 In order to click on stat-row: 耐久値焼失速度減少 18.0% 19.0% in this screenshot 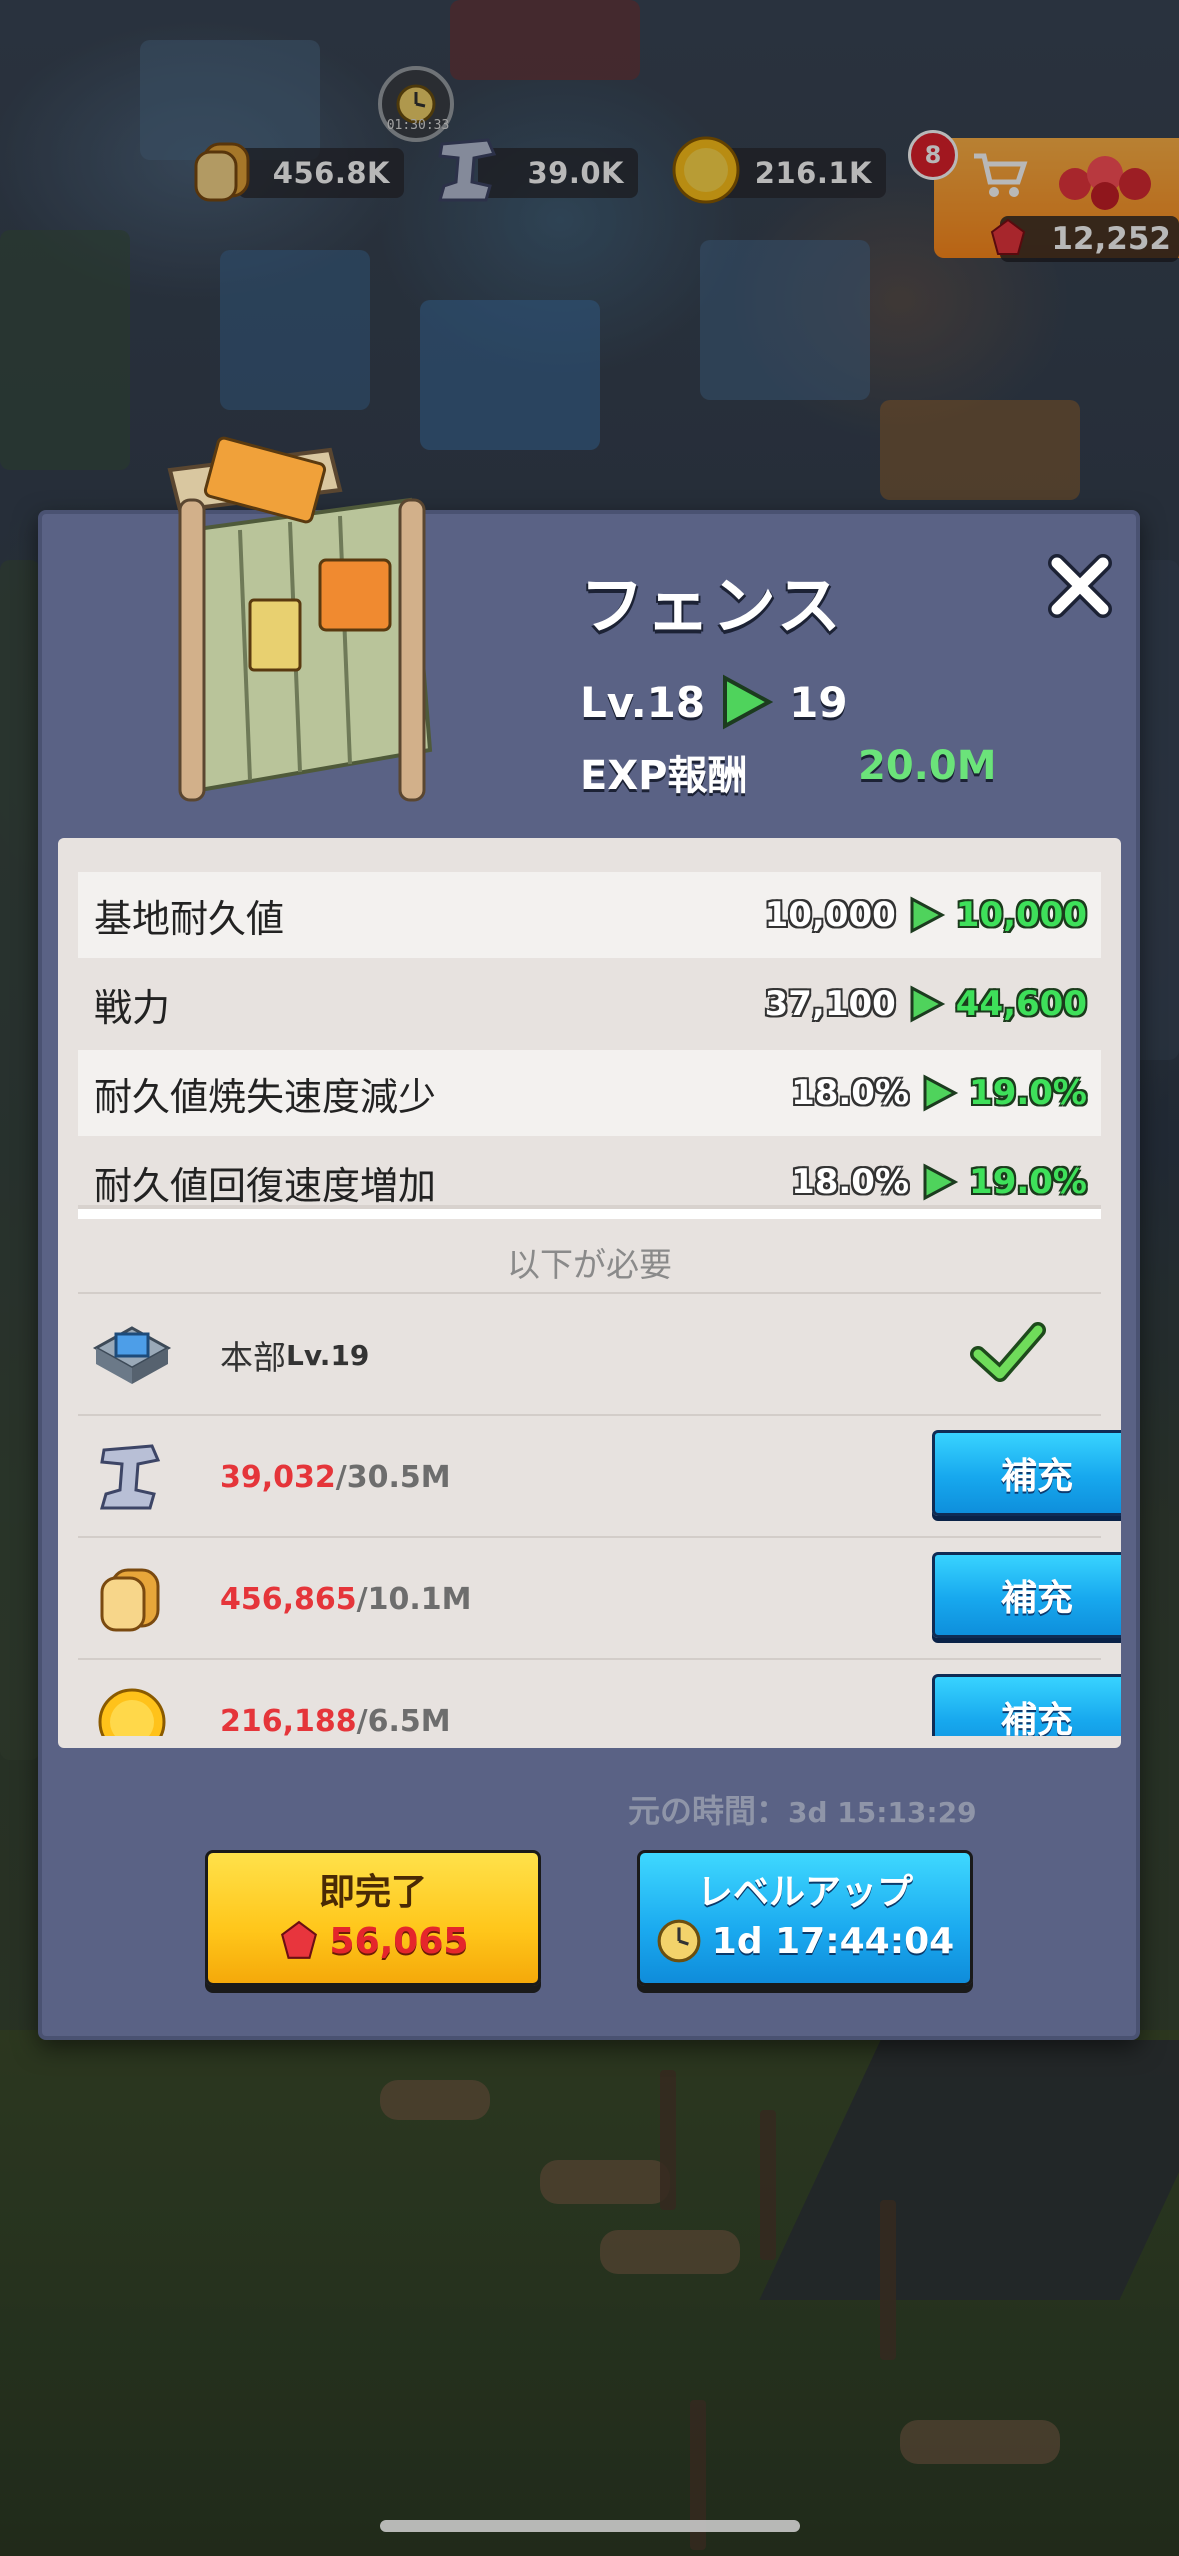, I will do `click(589, 1093)`.